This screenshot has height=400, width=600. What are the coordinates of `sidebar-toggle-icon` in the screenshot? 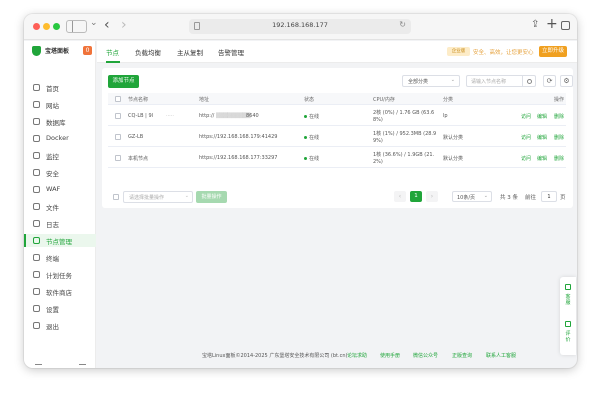 It's located at (76, 26).